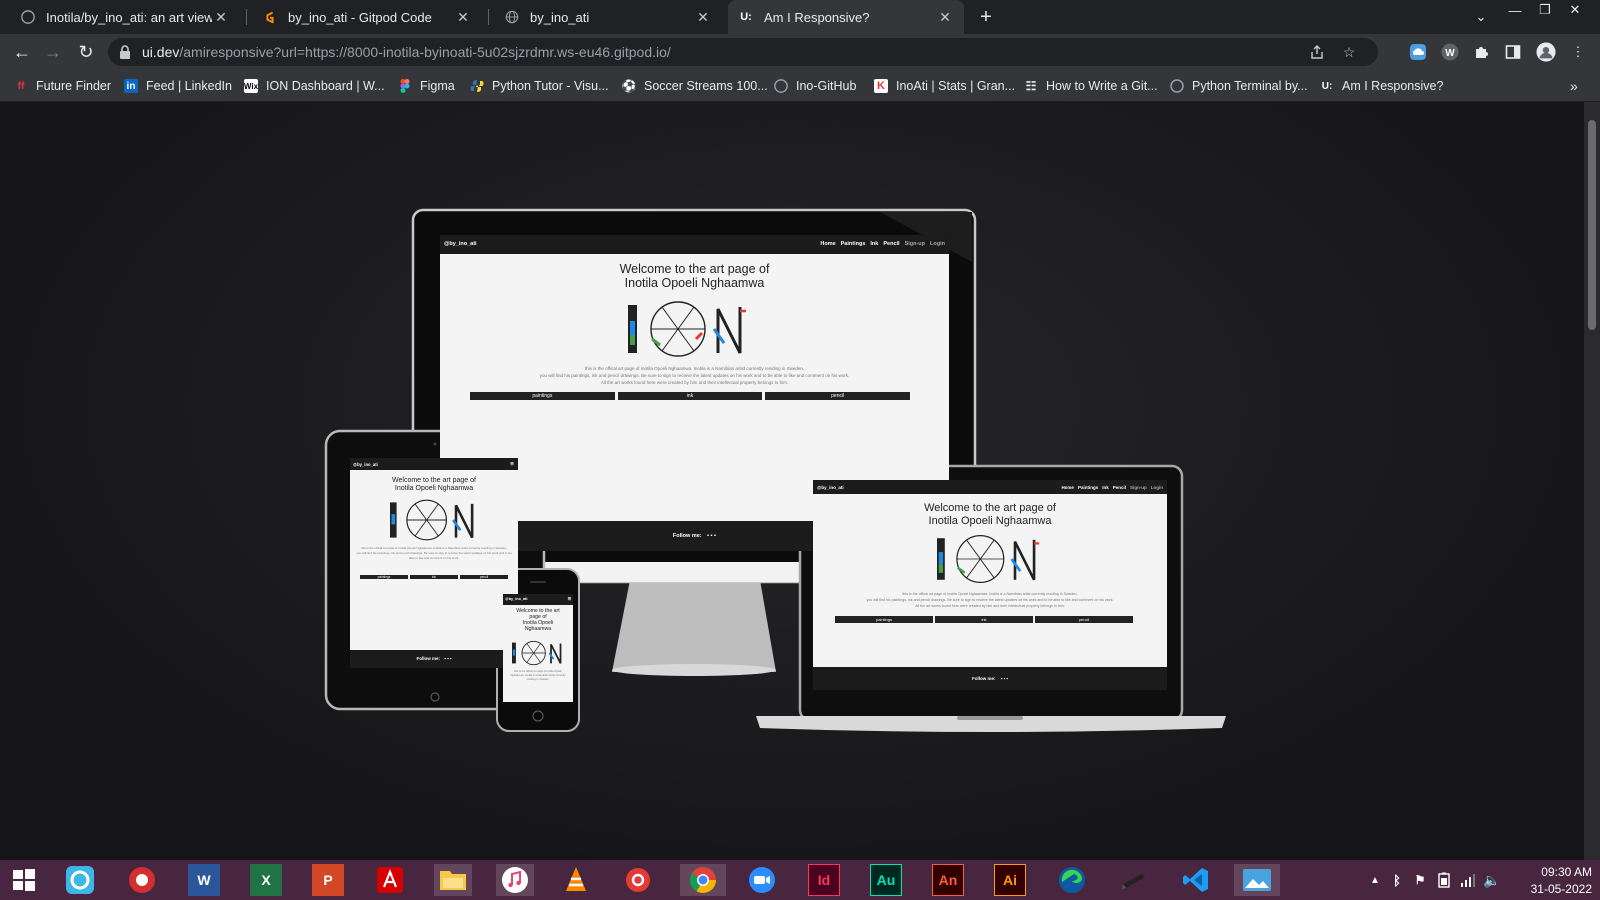 The height and width of the screenshot is (900, 1600). I want to click on forward-icon: →, so click(53, 52).